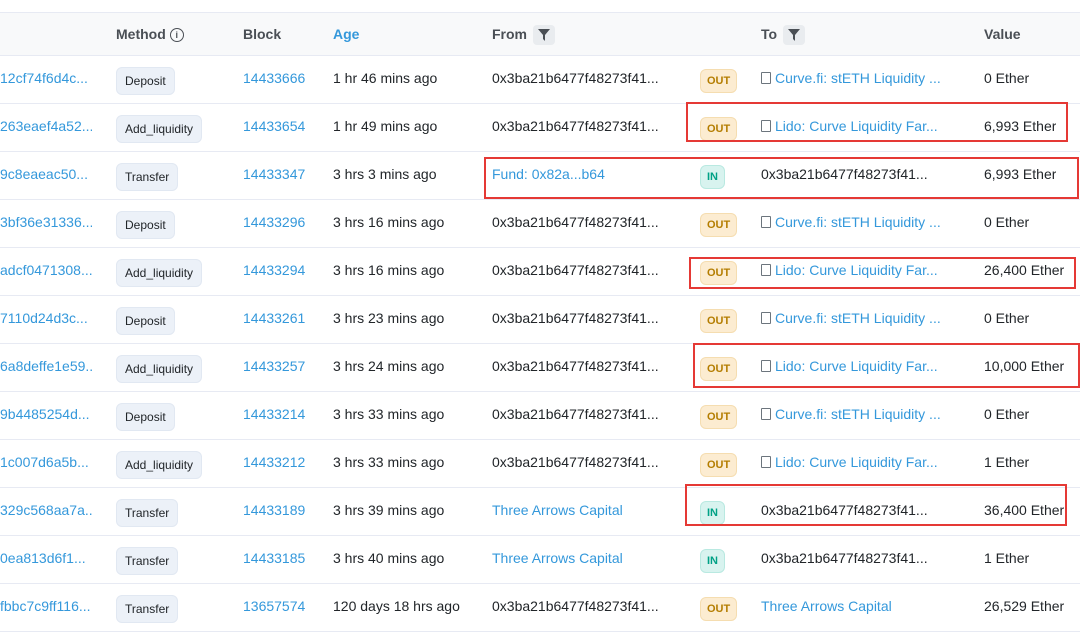 The image size is (1080, 634). What do you see at coordinates (274, 222) in the screenshot?
I see `block-link: 14433296` at bounding box center [274, 222].